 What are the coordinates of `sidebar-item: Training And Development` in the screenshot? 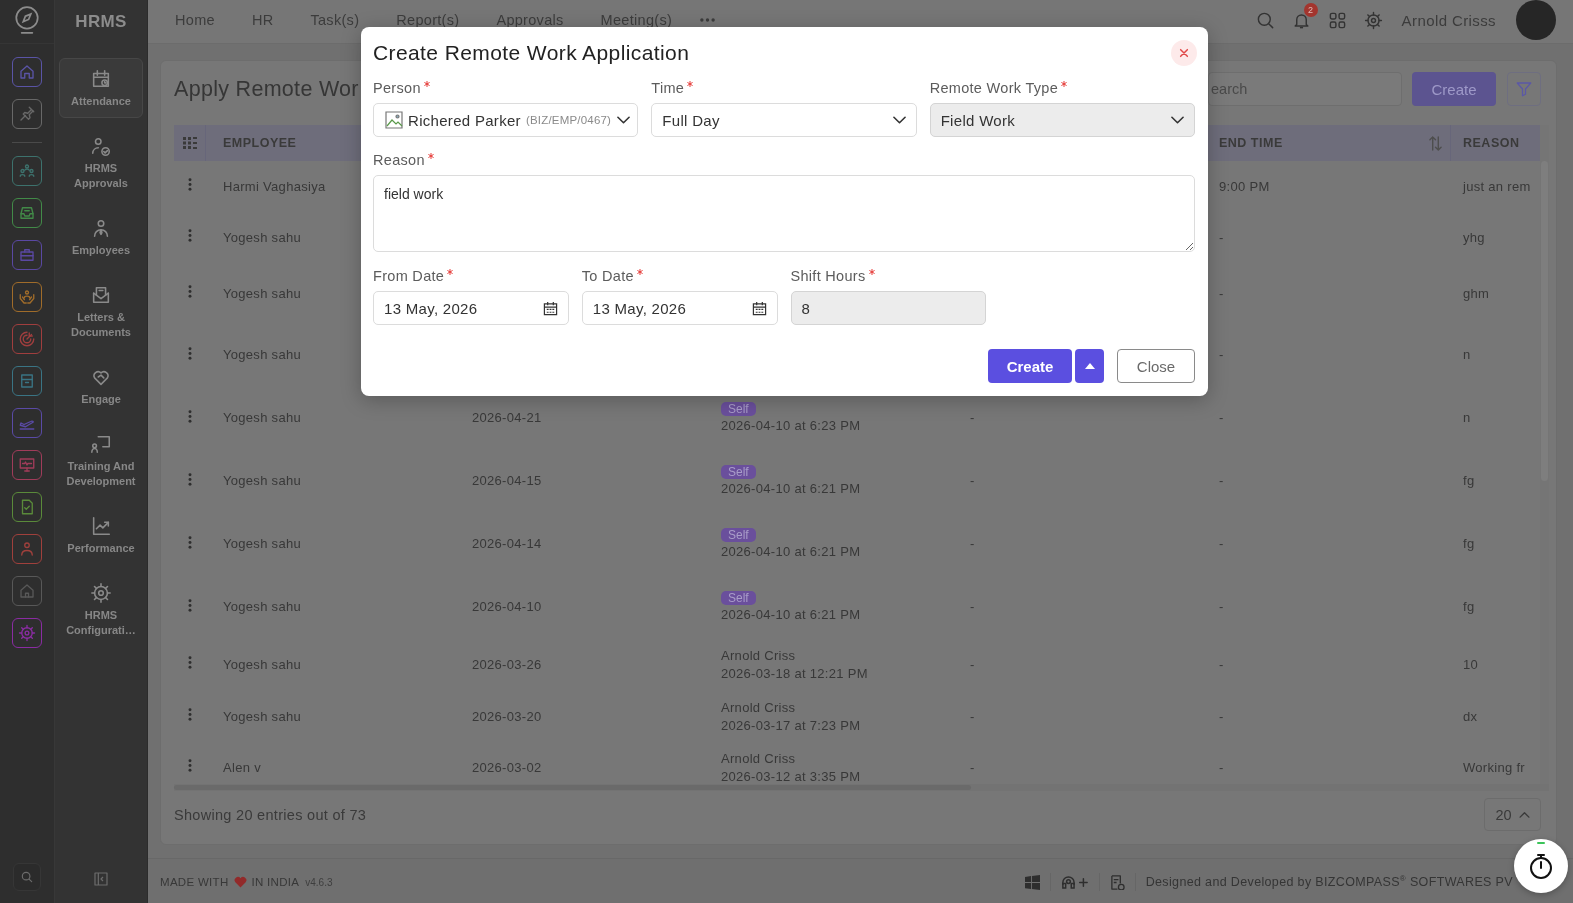 It's located at (101, 460).